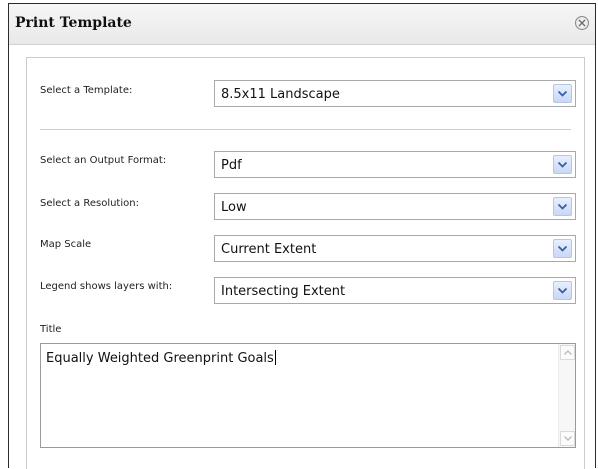  I want to click on legend-select: Intersecting Extent, so click(395, 290).